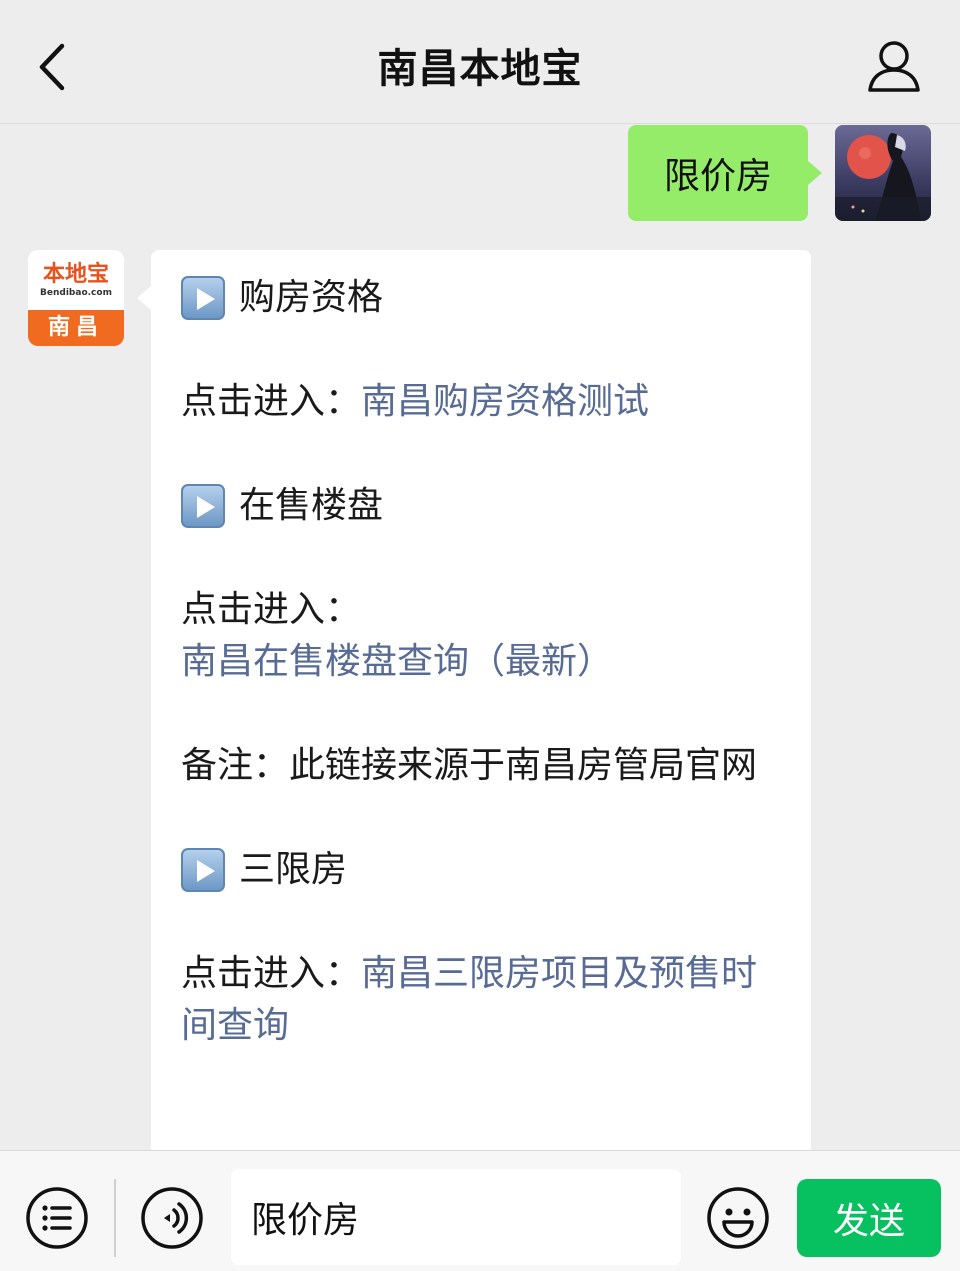  What do you see at coordinates (481, 636) in the screenshot?
I see `link-paragraph: 点击进入： 南昌在售楼盘查询（最新）` at bounding box center [481, 636].